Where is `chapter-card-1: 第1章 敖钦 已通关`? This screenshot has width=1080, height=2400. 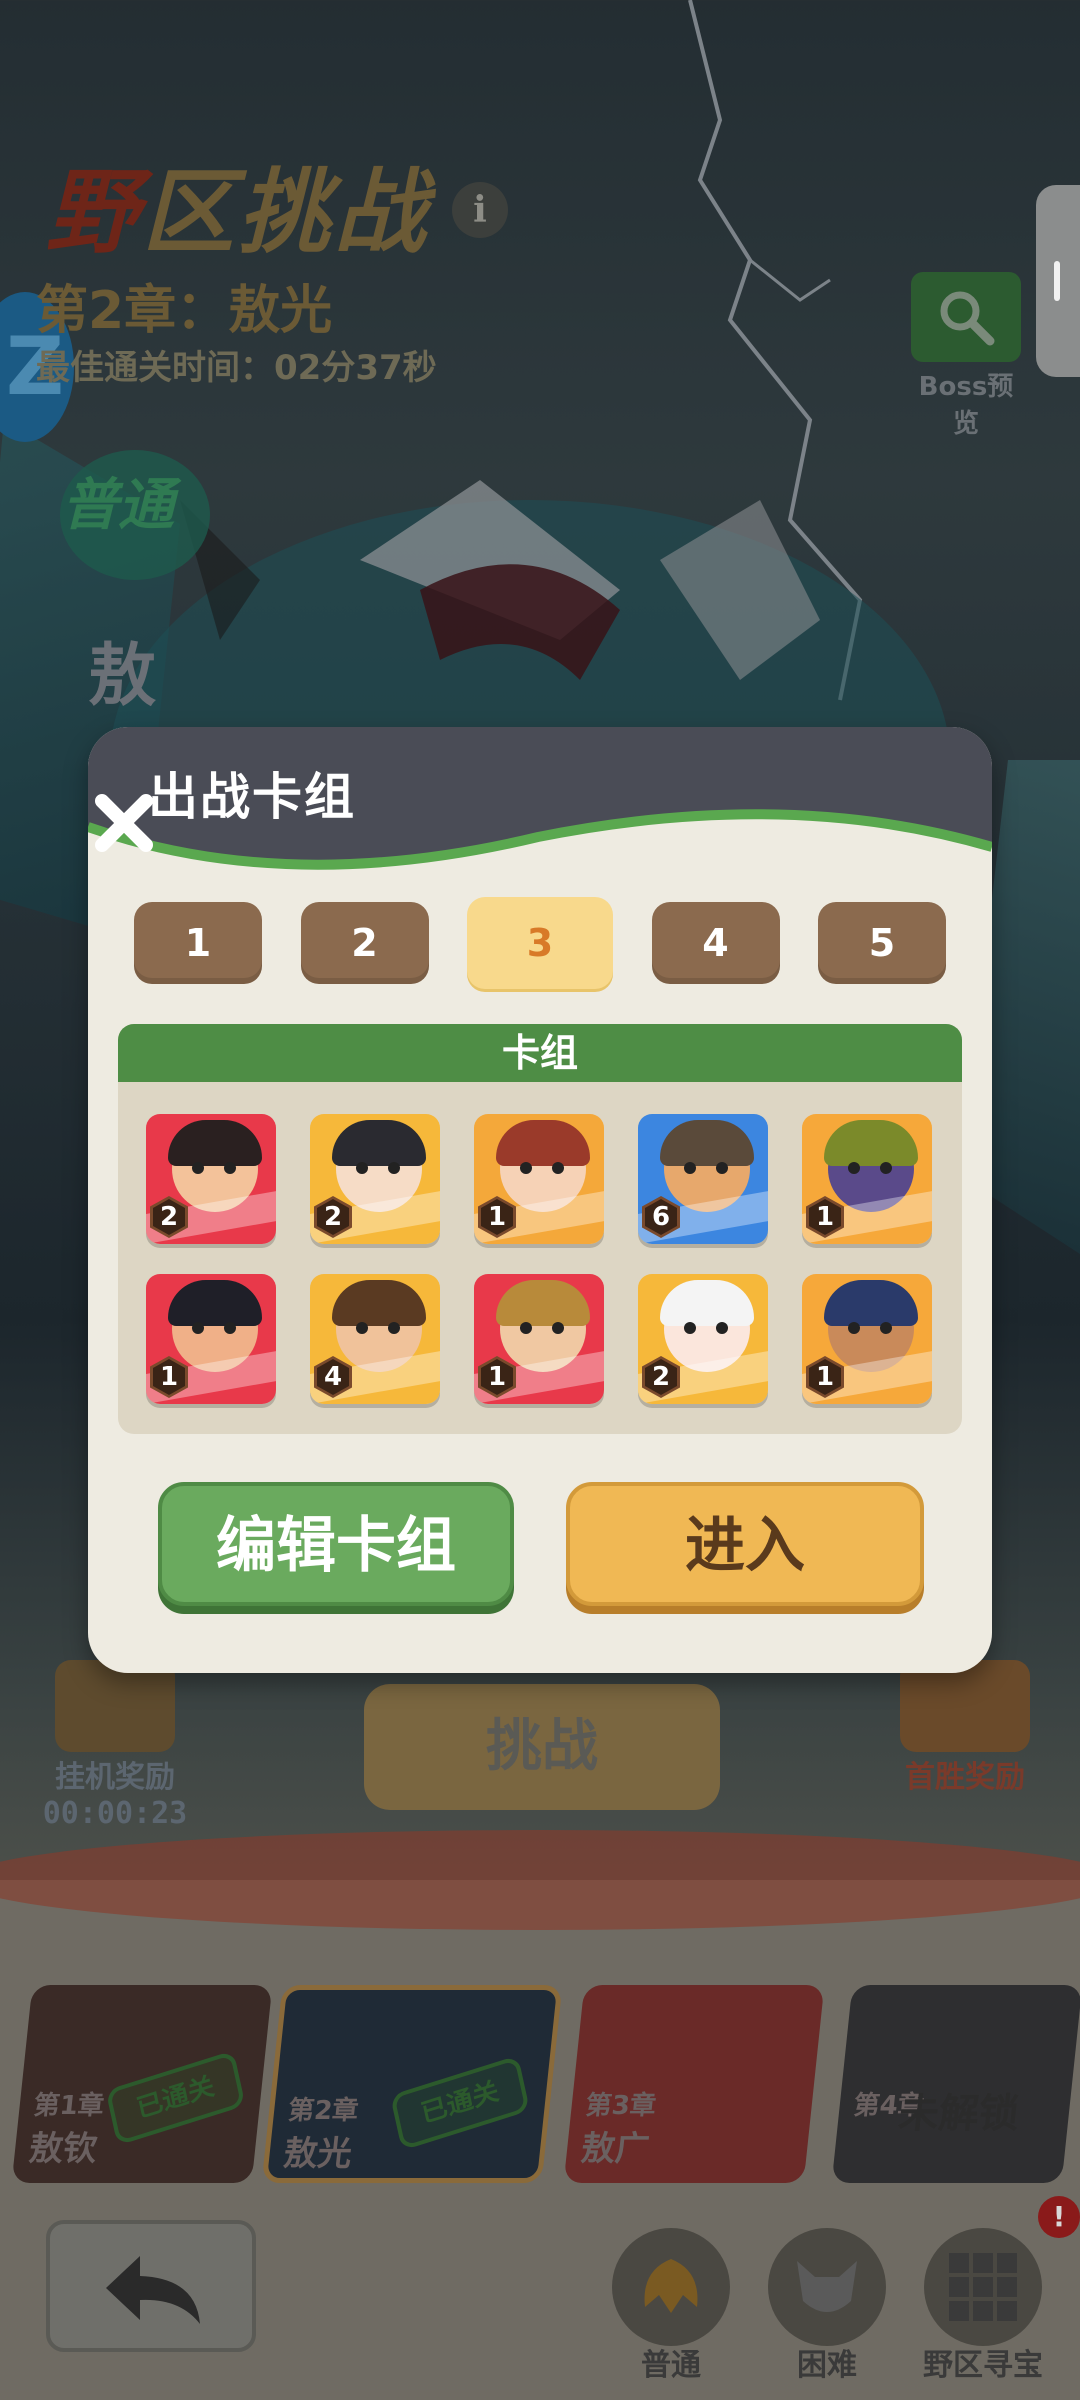 chapter-card-1: 第1章 敖钦 已通关 is located at coordinates (142, 2084).